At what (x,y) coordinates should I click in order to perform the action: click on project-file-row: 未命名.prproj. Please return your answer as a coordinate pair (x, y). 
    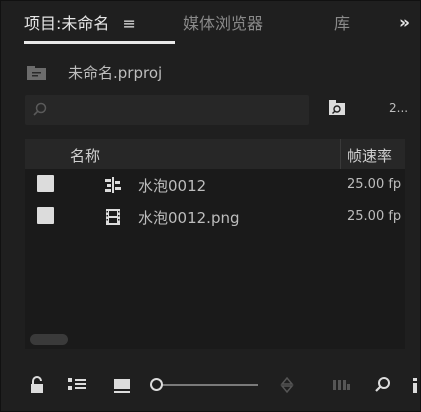
    Looking at the image, I should click on (211, 72).